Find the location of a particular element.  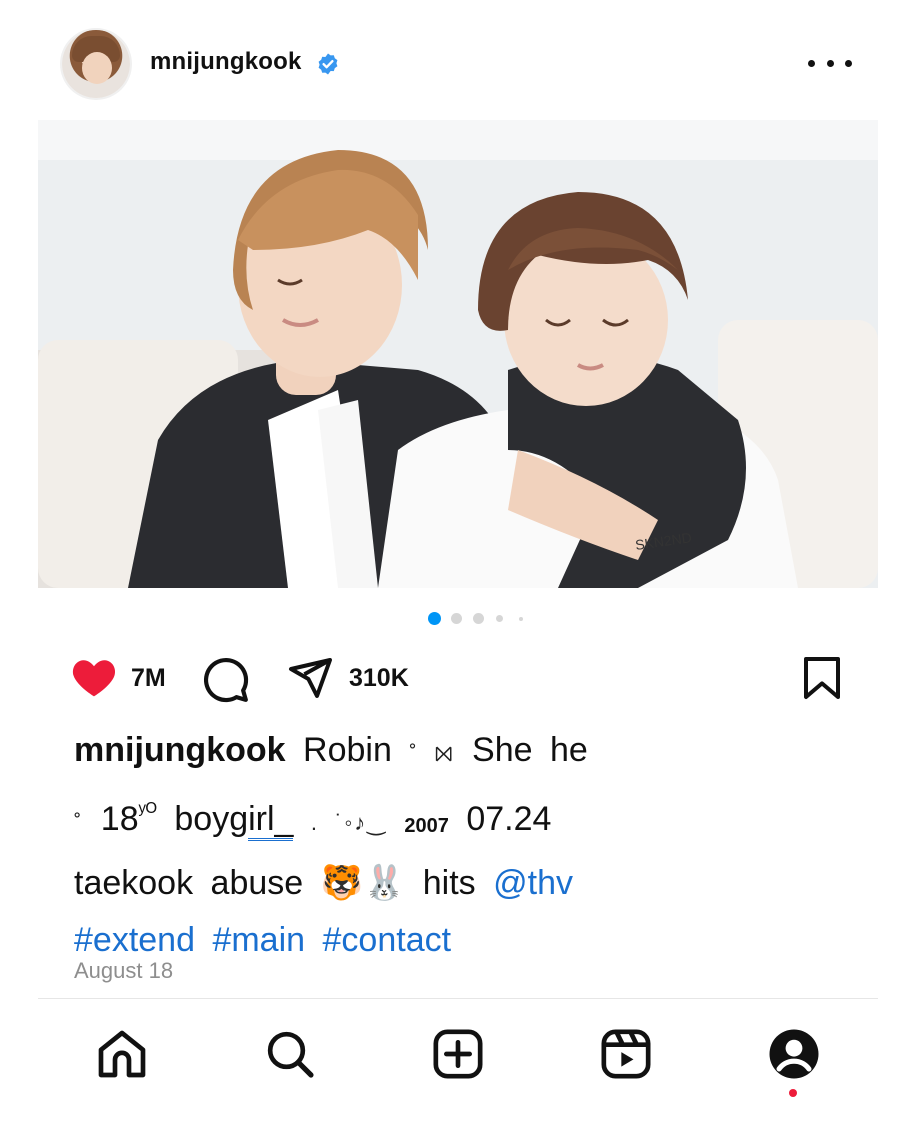

search-icon is located at coordinates (290, 1054).